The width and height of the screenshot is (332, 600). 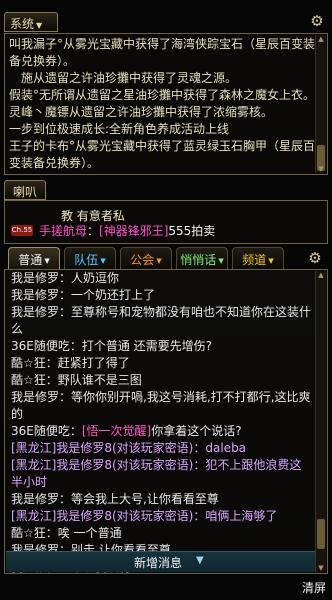 What do you see at coordinates (162, 295) in the screenshot?
I see `chat-message: 我是修罗：一个奶还打上了` at bounding box center [162, 295].